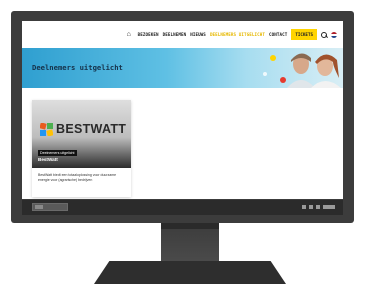 This screenshot has width=365, height=284. I want to click on card-image: BESTWATT Deelnemers uitgelicht BestWatt, so click(81, 134).